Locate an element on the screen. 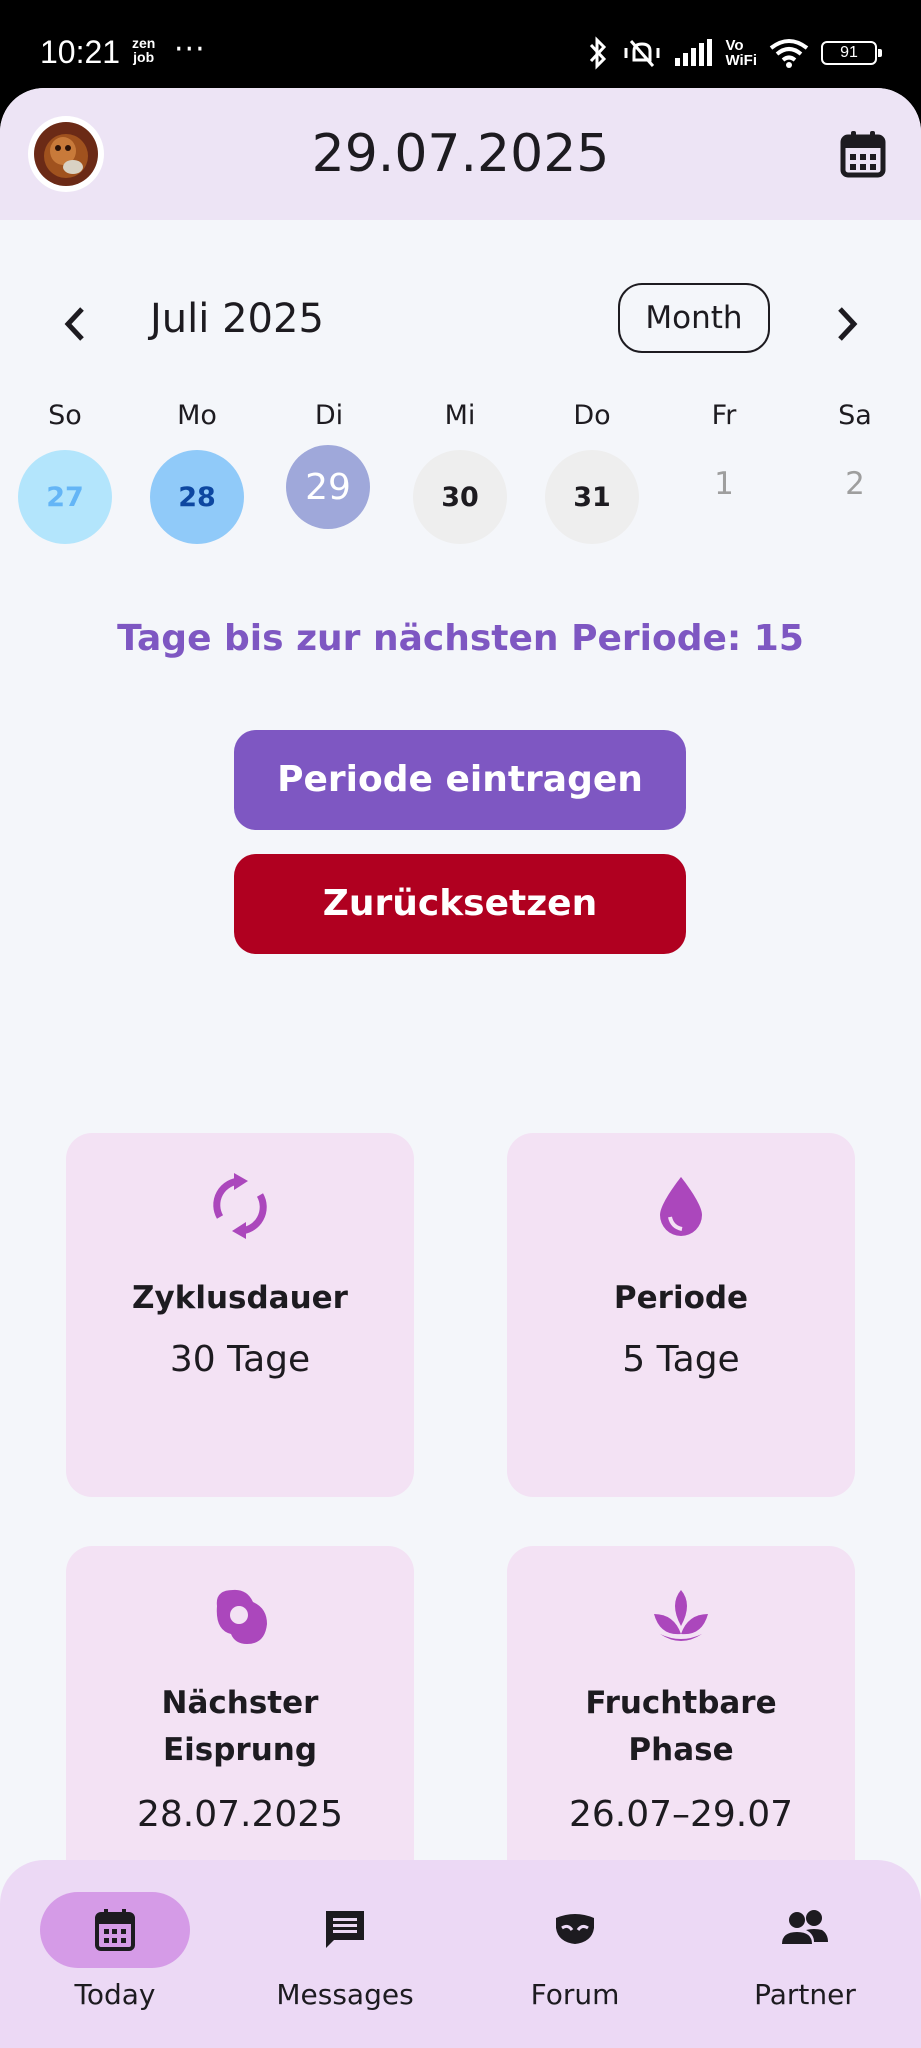  weekday-do: Do is located at coordinates (592, 415).